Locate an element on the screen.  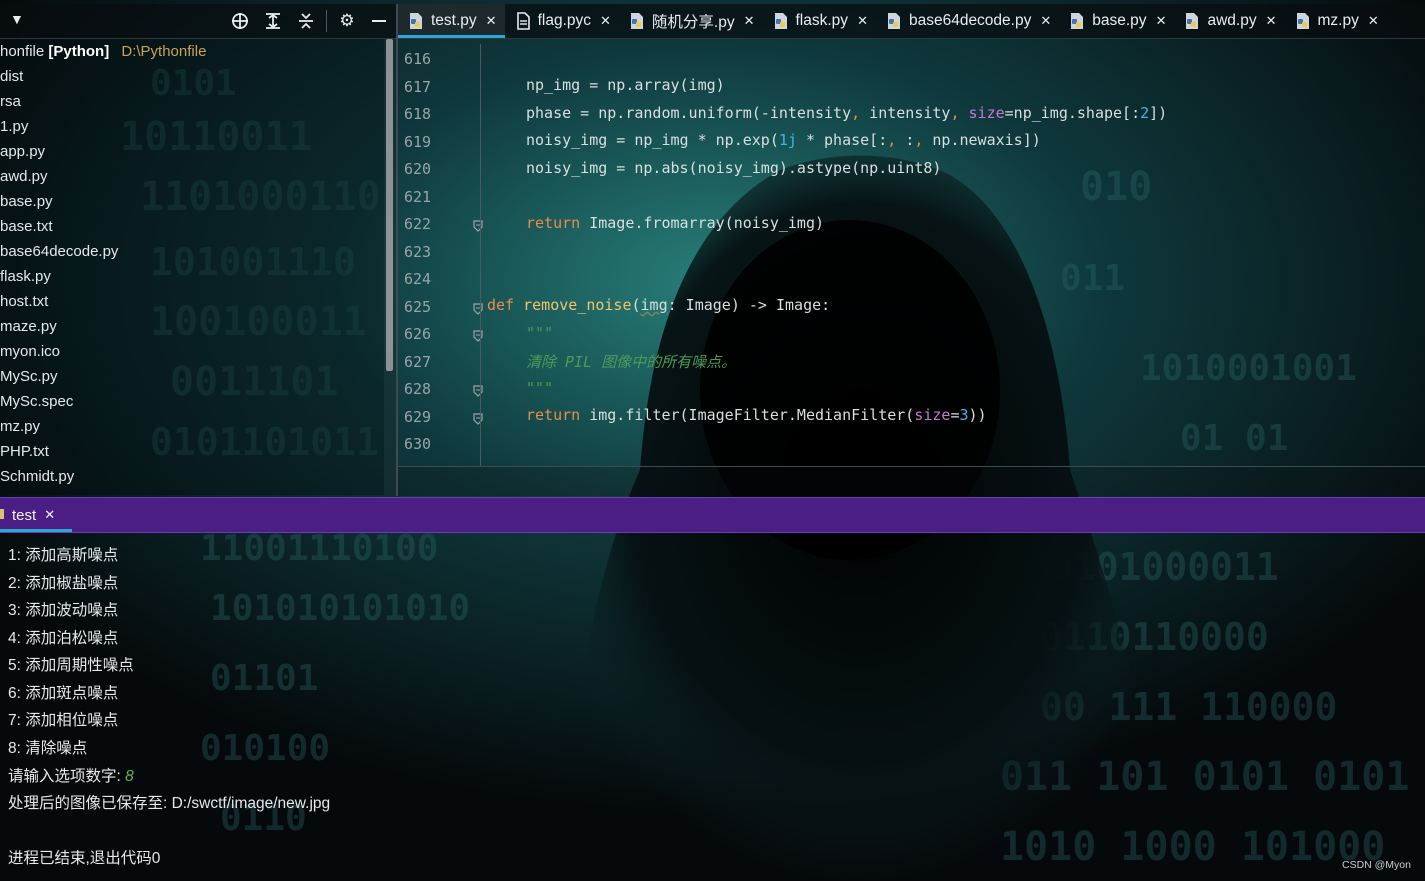
python-run-icon is located at coordinates (2, 514).